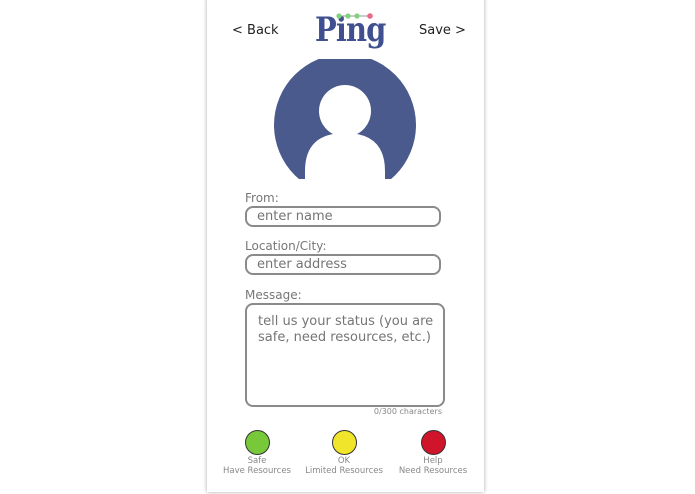  Describe the element at coordinates (273, 295) in the screenshot. I see `message-label: Message:` at that location.